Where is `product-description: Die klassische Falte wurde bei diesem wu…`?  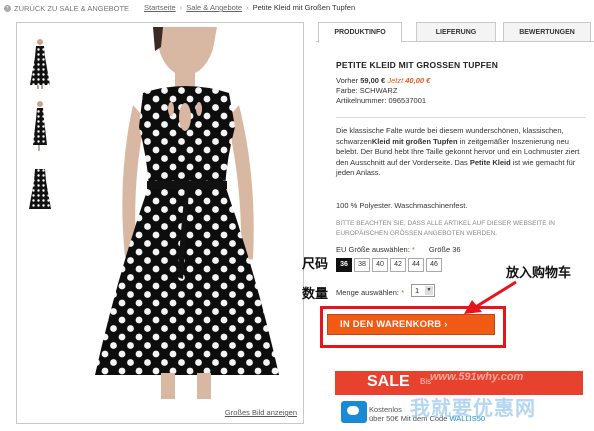
product-description: Die klassische Falte wurde bei diesem wu… is located at coordinates (459, 152).